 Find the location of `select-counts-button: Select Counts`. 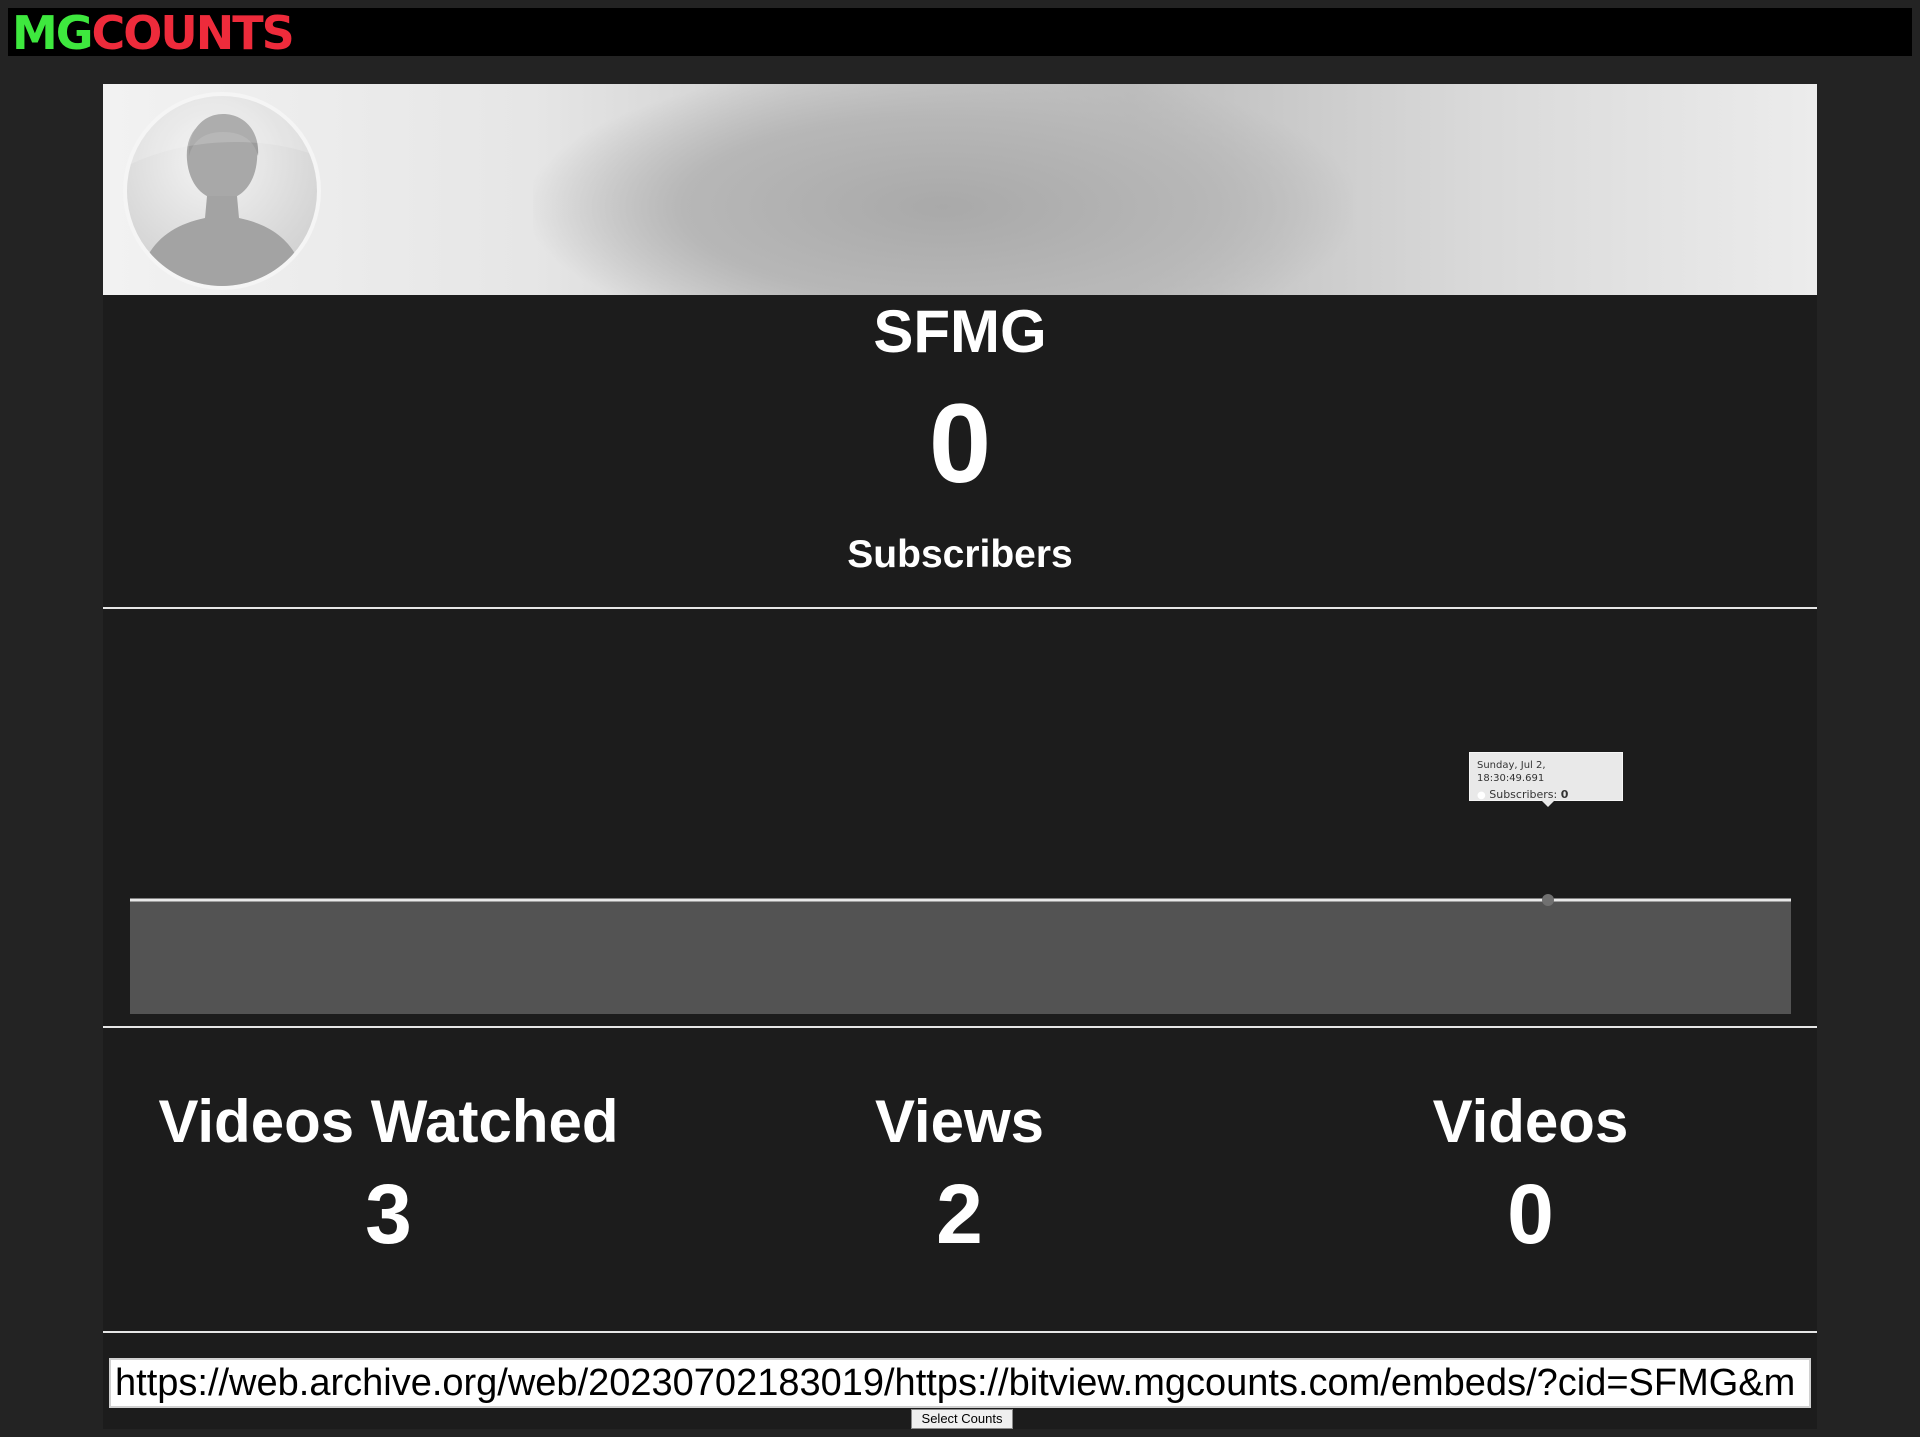

select-counts-button: Select Counts is located at coordinates (962, 1419).